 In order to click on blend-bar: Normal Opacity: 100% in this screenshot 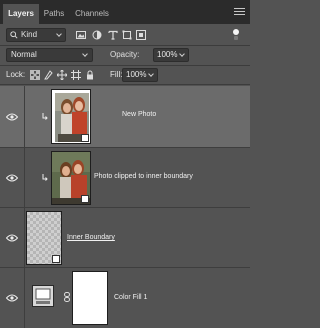, I will do `click(125, 56)`.